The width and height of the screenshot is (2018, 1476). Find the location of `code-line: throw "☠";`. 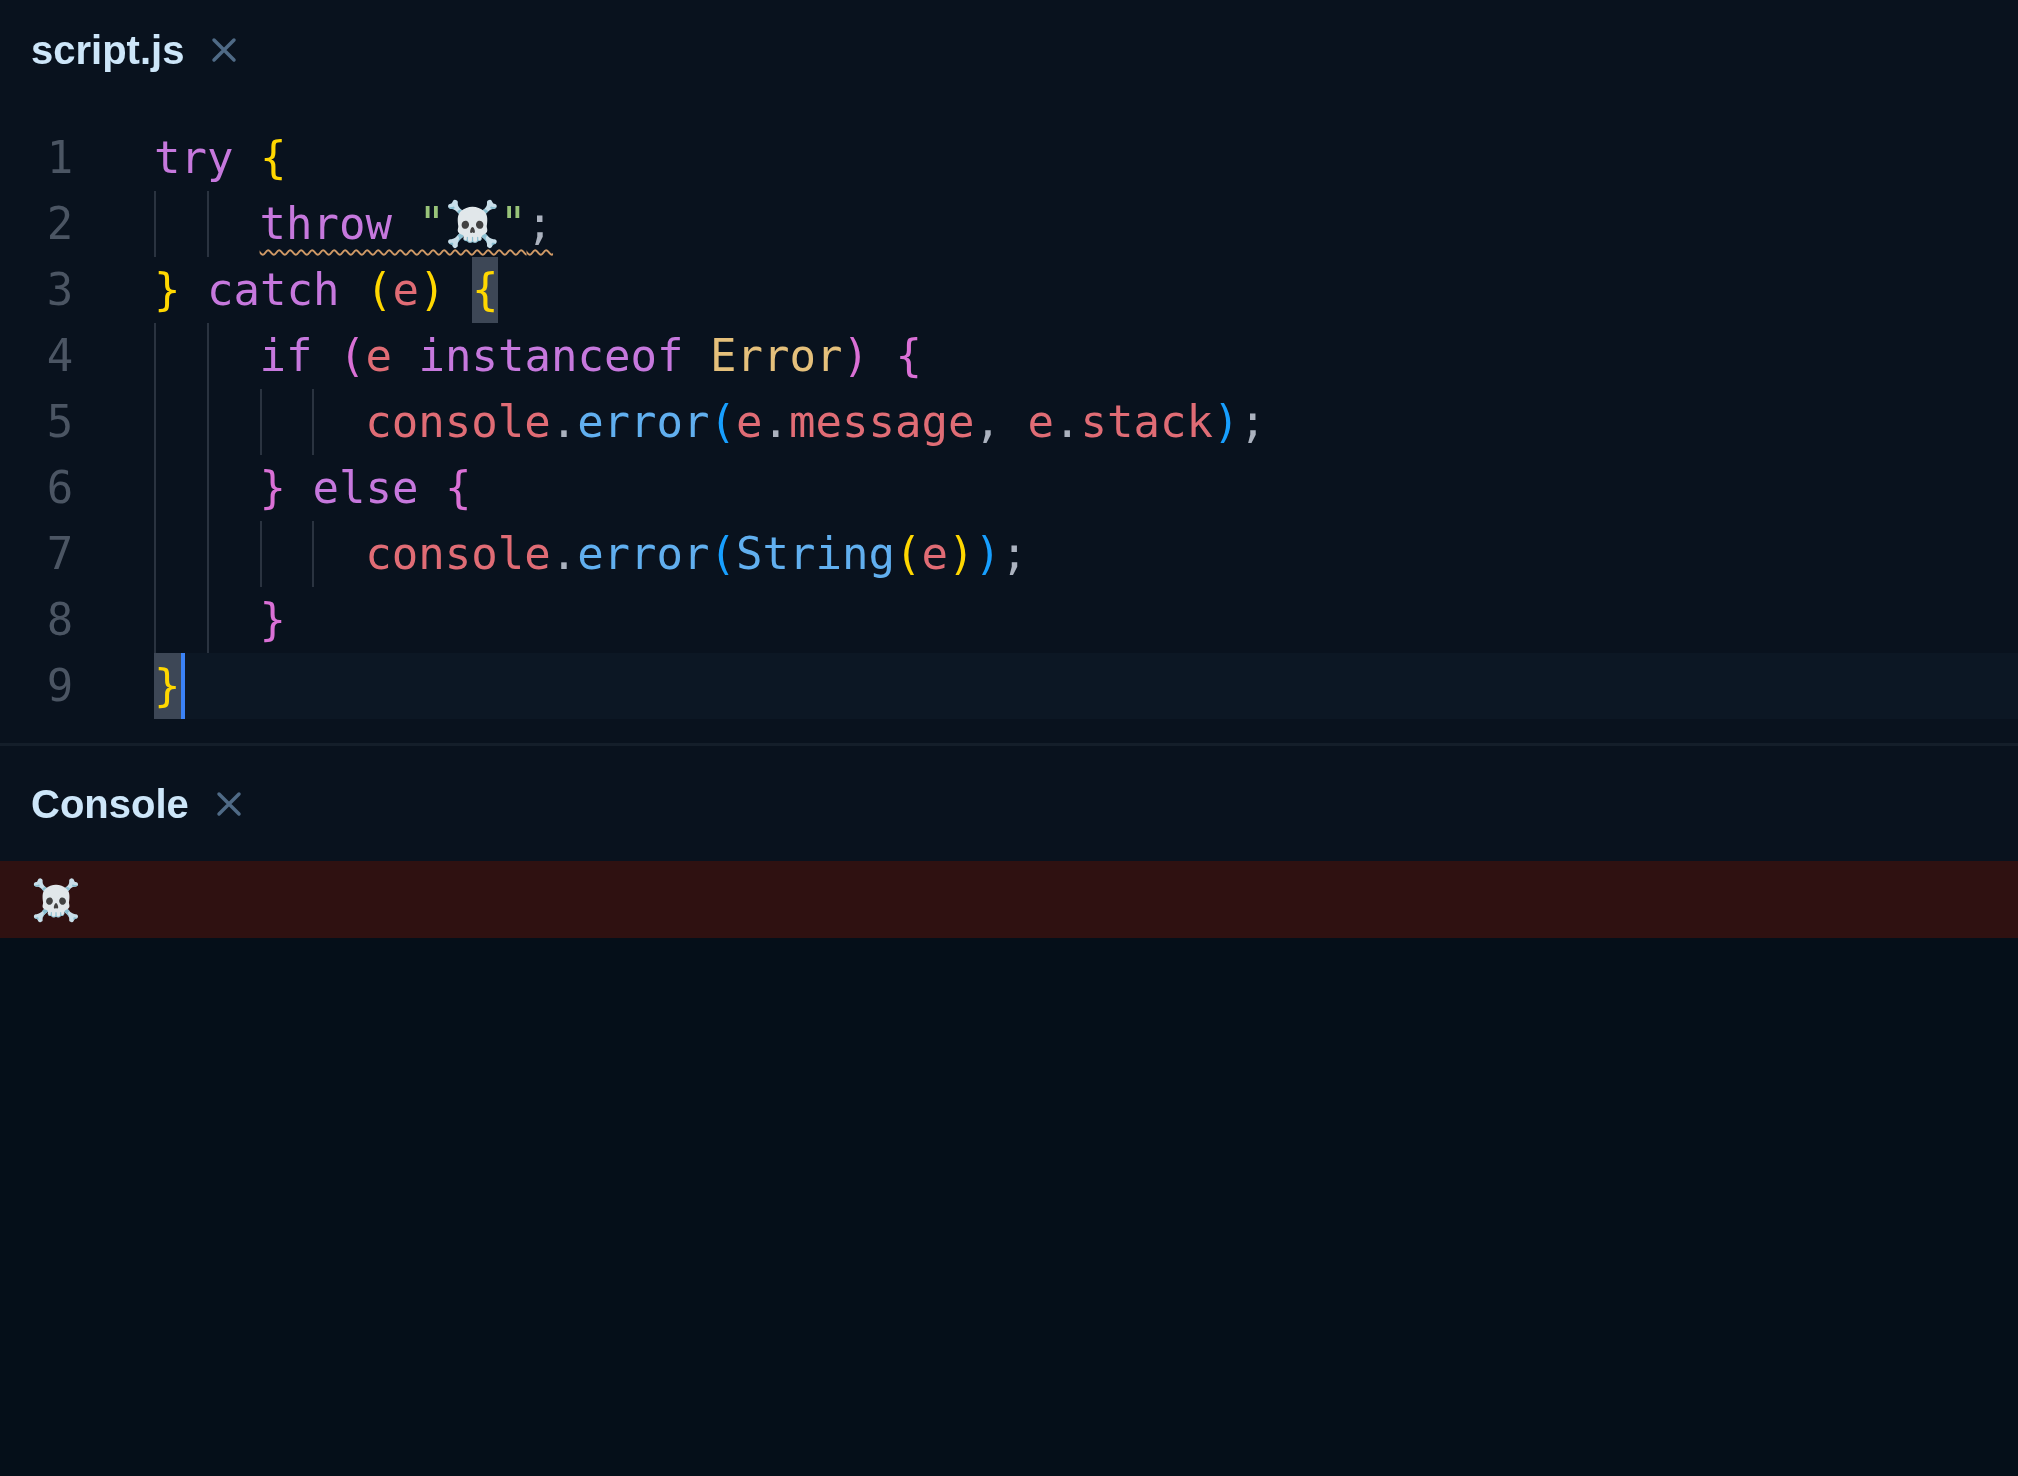

code-line: throw "☠"; is located at coordinates (1086, 224).